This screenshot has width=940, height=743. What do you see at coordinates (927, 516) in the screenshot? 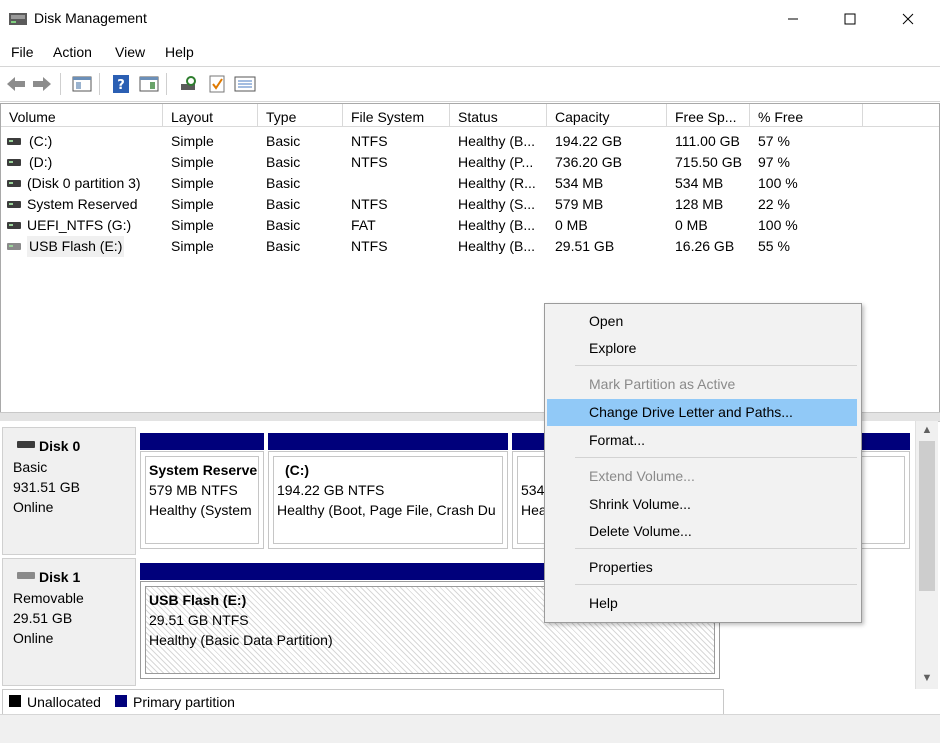
I see `scrollbar-thumb` at bounding box center [927, 516].